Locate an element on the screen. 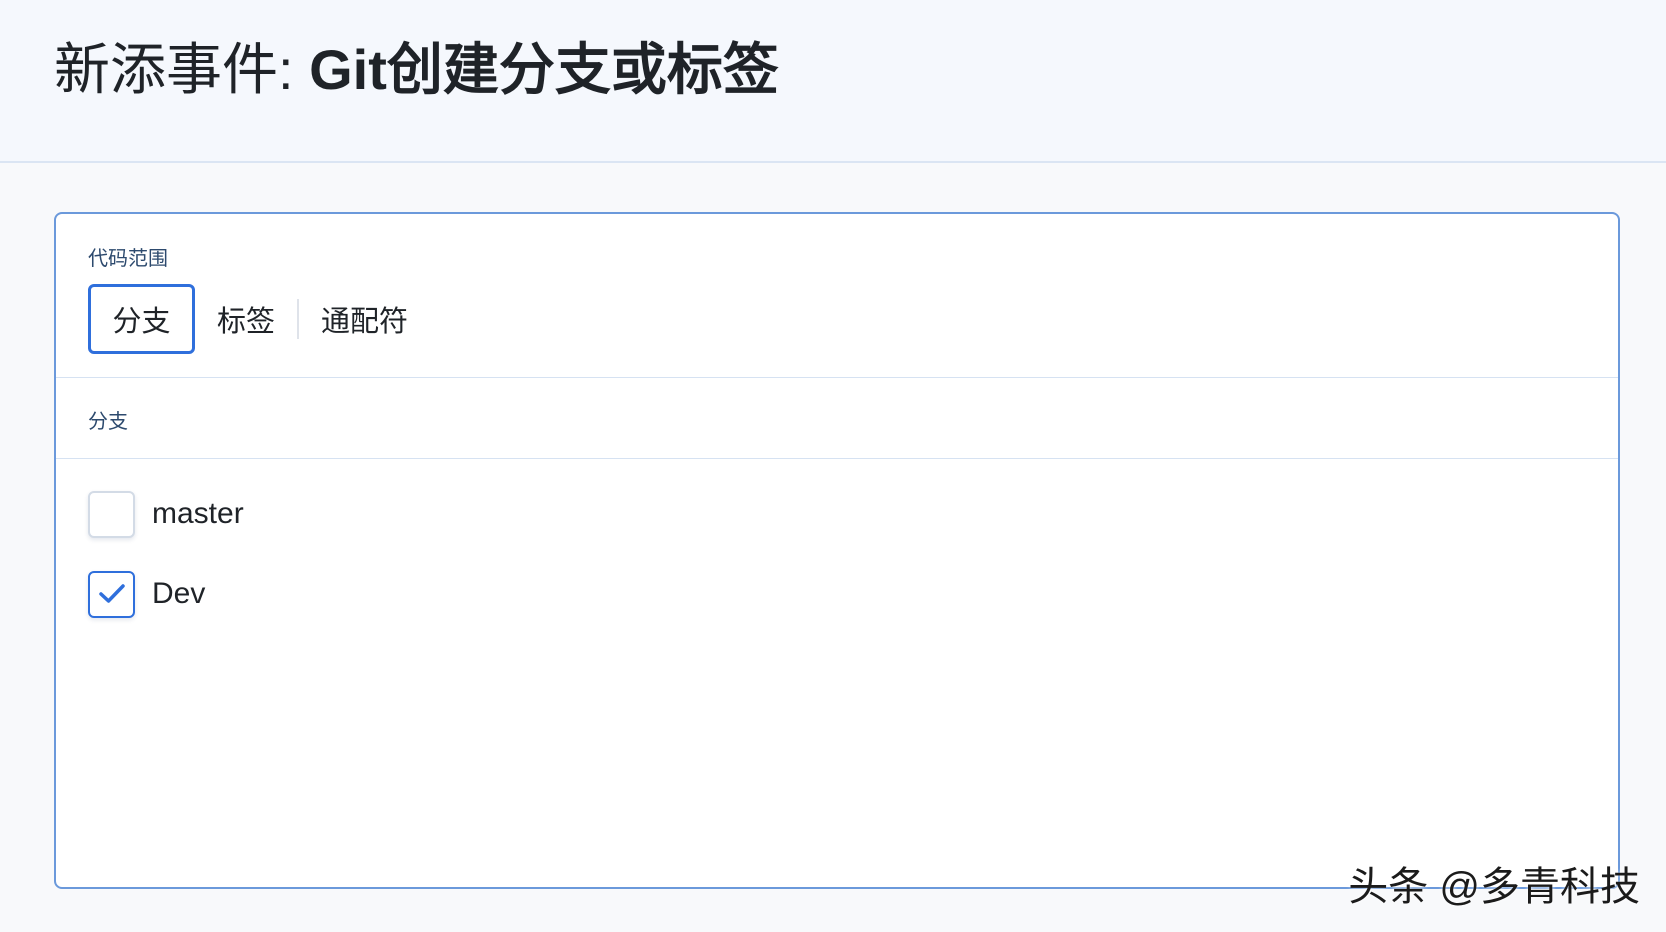 This screenshot has height=932, width=1666. scope-option-branch: 分支 is located at coordinates (141, 319).